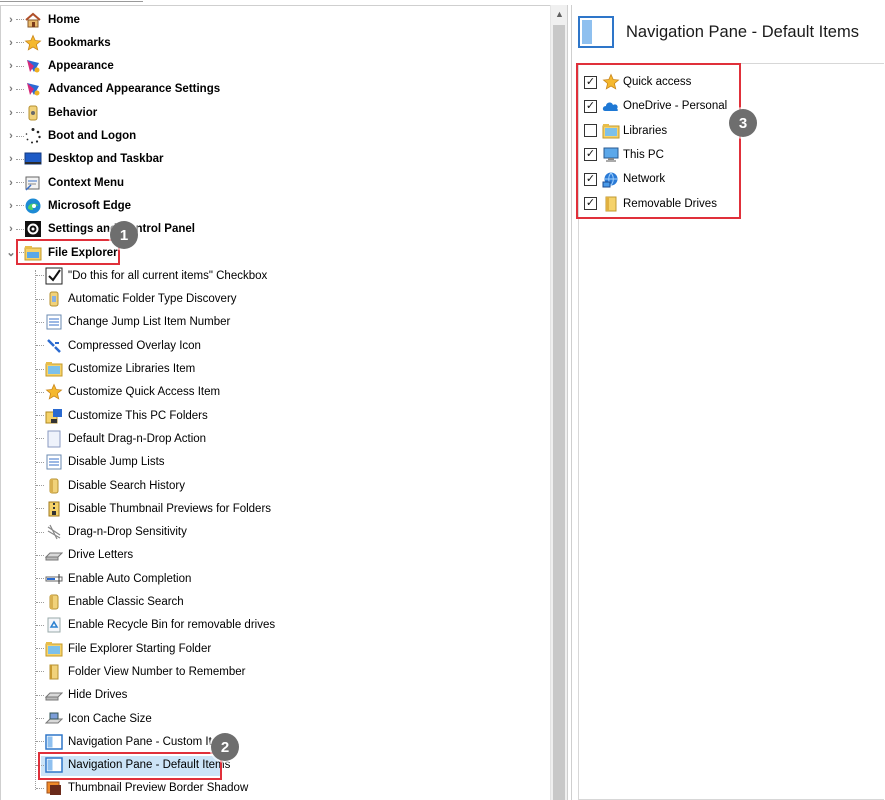 Image resolution: width=885 pixels, height=800 pixels. What do you see at coordinates (149, 322) in the screenshot?
I see `tree-item-label: Change Jump List Item Number` at bounding box center [149, 322].